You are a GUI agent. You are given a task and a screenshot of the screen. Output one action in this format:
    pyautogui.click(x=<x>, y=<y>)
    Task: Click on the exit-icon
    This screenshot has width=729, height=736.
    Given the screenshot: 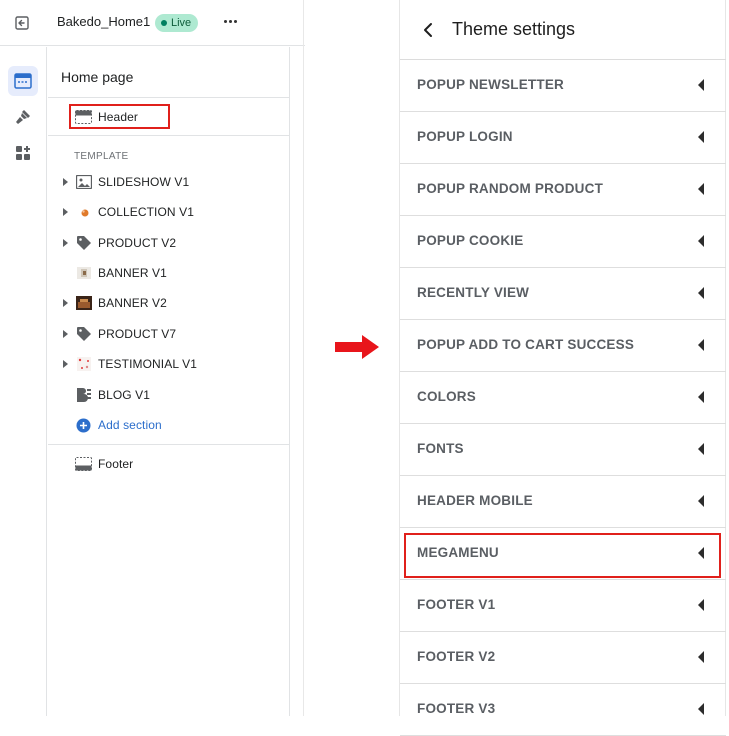 What is the action you would take?
    pyautogui.click(x=22, y=23)
    